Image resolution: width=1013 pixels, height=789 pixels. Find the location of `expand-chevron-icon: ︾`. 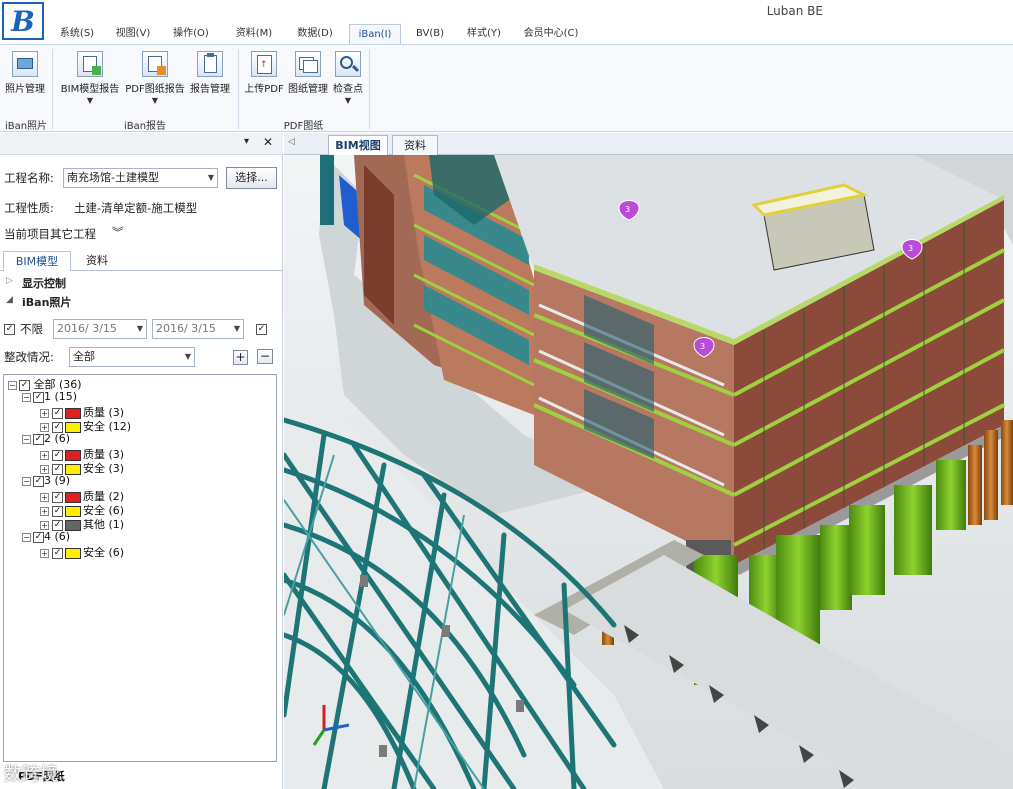

expand-chevron-icon: ︾ is located at coordinates (118, 232).